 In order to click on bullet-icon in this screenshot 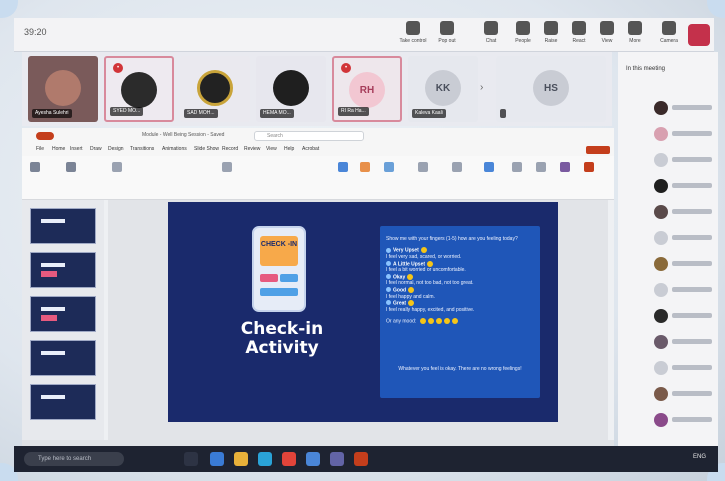, I will do `click(388, 277)`.